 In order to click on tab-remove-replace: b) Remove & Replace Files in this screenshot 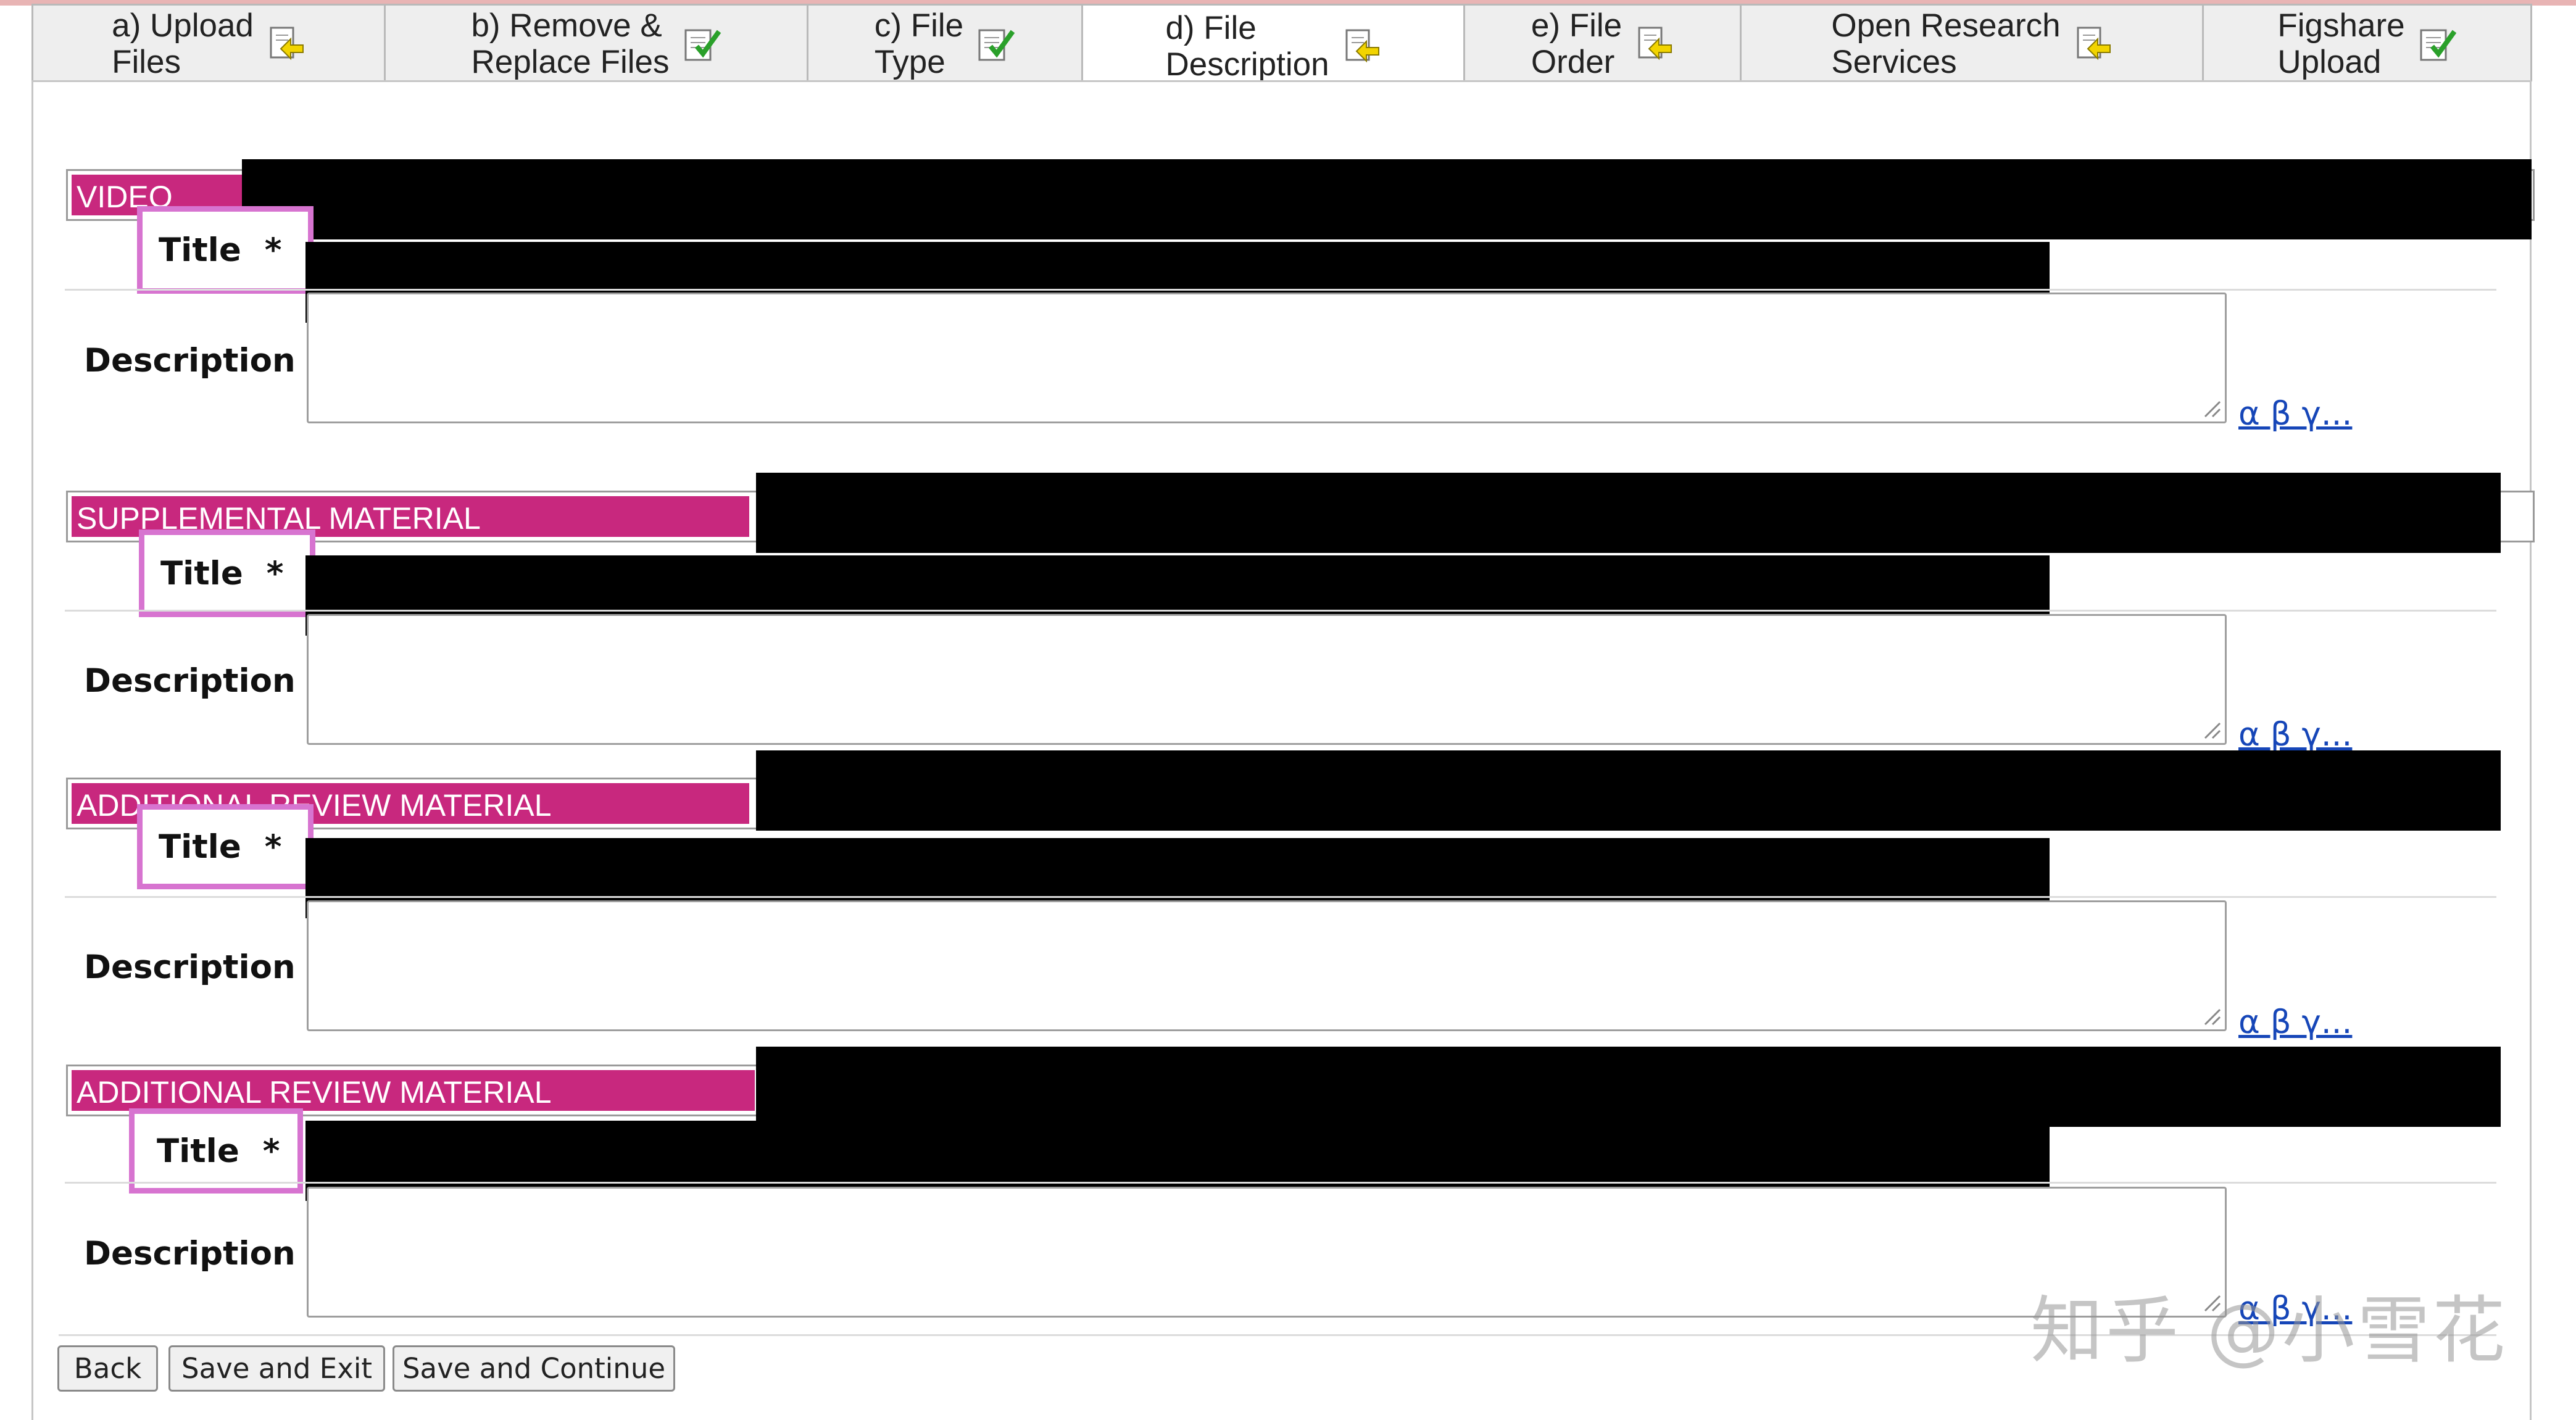, I will do `click(596, 42)`.